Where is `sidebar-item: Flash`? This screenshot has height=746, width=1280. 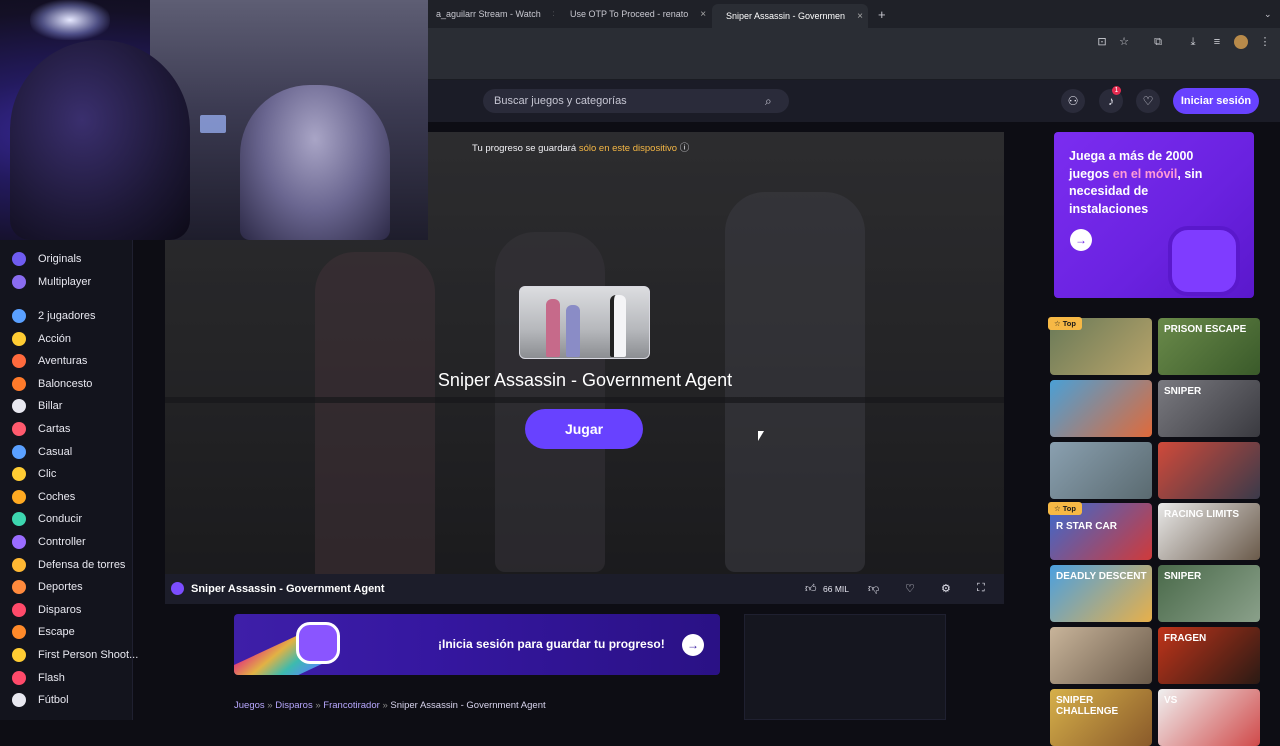 sidebar-item: Flash is located at coordinates (38, 678).